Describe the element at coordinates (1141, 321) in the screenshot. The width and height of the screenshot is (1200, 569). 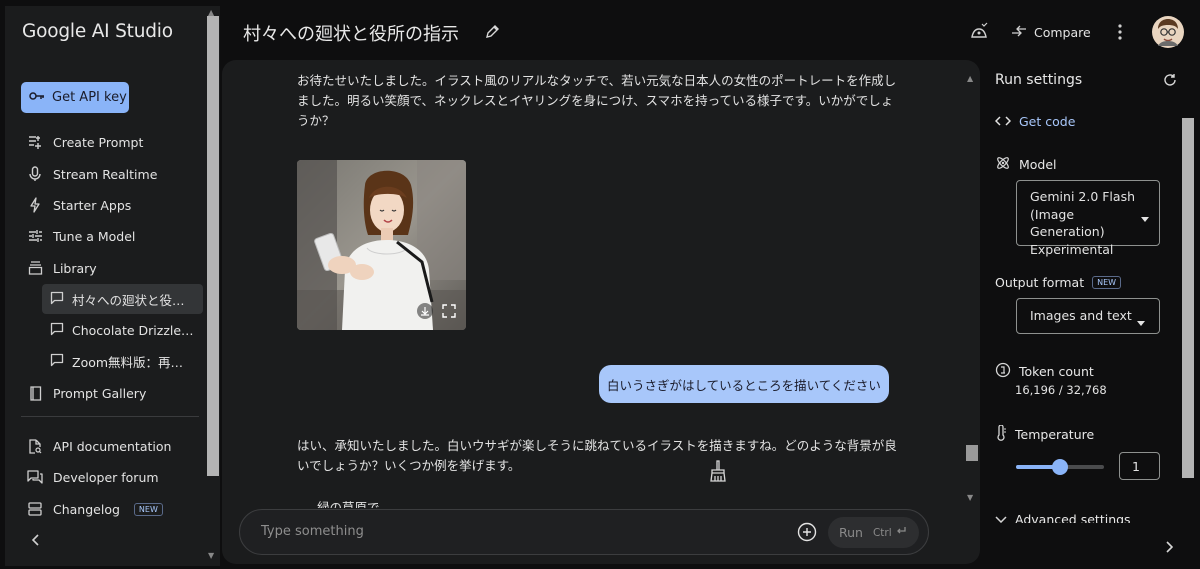
I see `dropdown-caret-icon` at that location.